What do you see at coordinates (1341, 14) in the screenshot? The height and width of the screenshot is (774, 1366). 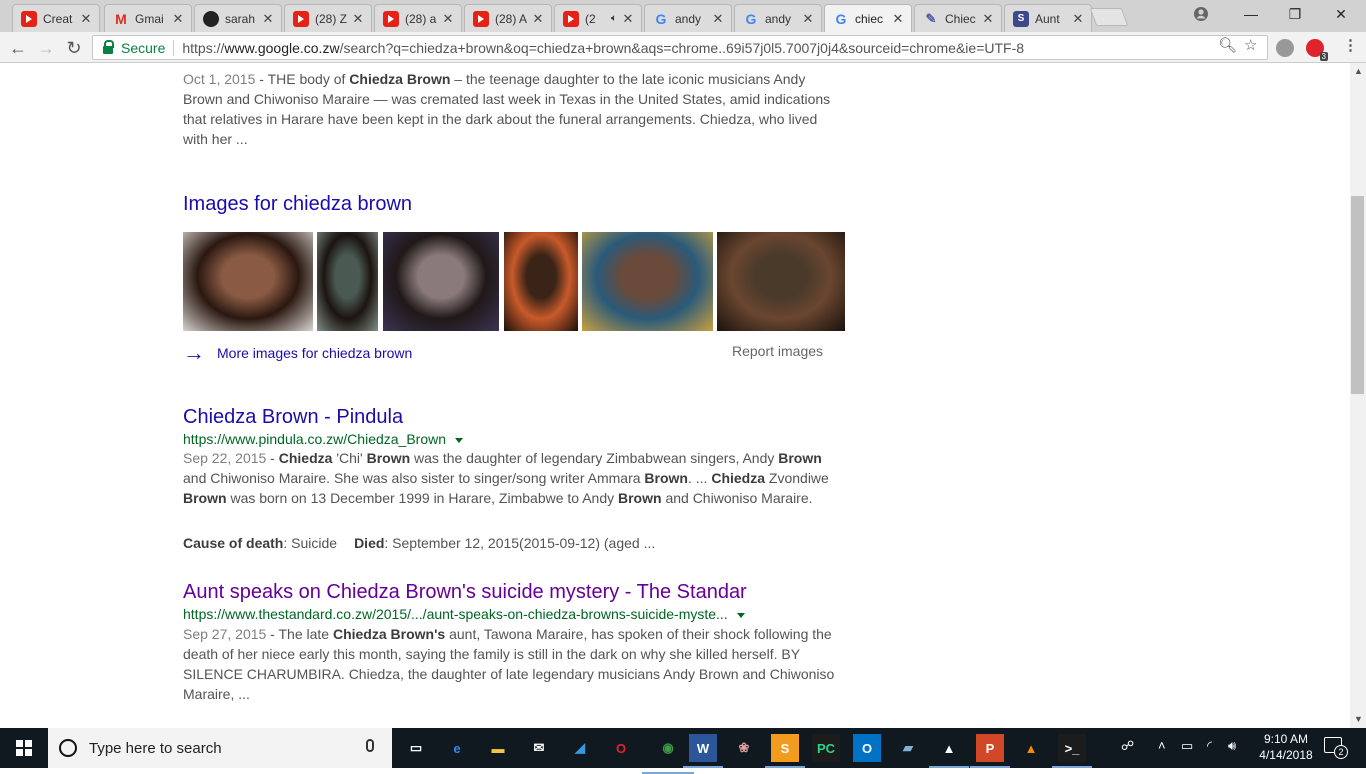 I see `window-close-icon: ✕` at bounding box center [1341, 14].